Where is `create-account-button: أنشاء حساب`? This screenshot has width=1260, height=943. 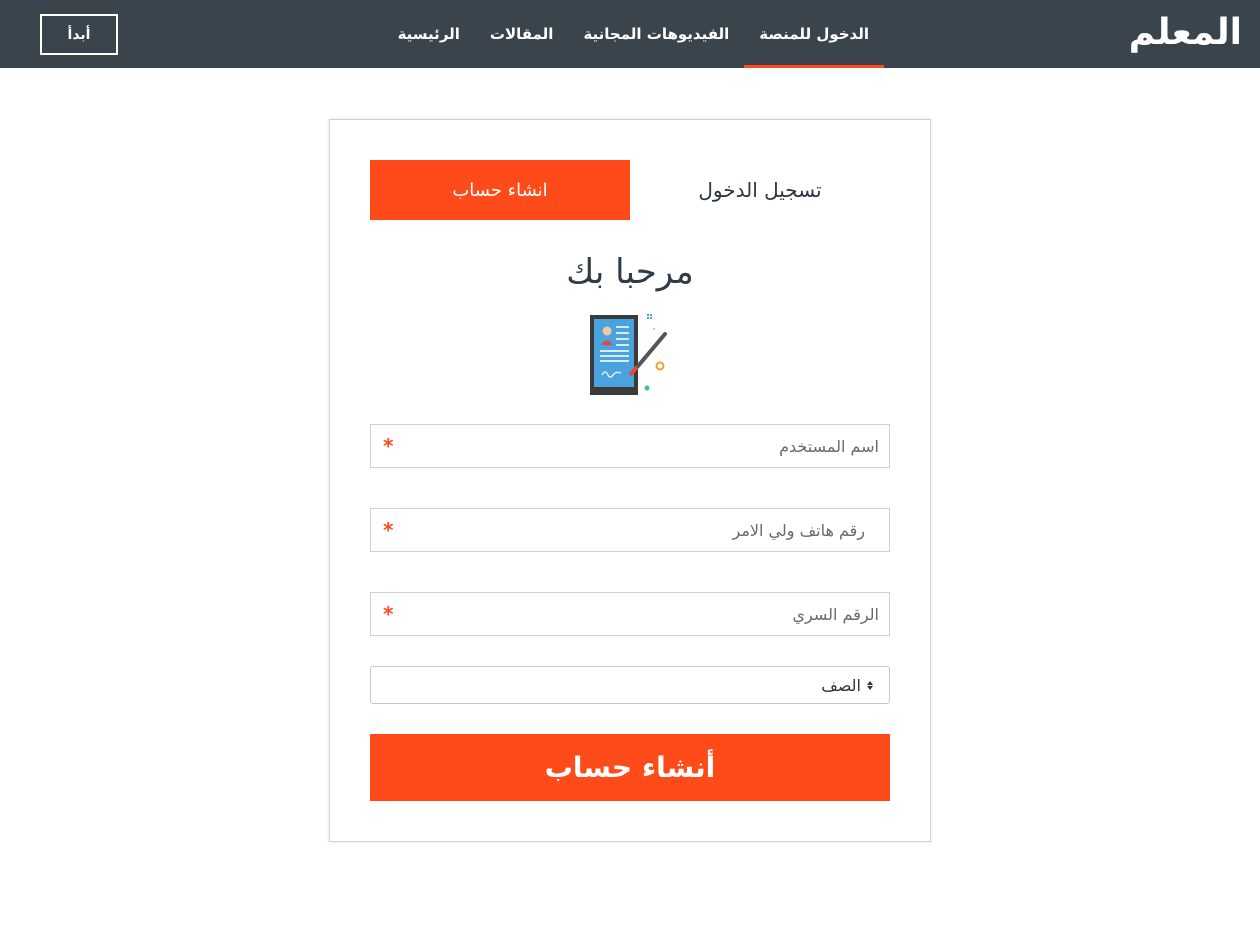 create-account-button: أنشاء حساب is located at coordinates (630, 767).